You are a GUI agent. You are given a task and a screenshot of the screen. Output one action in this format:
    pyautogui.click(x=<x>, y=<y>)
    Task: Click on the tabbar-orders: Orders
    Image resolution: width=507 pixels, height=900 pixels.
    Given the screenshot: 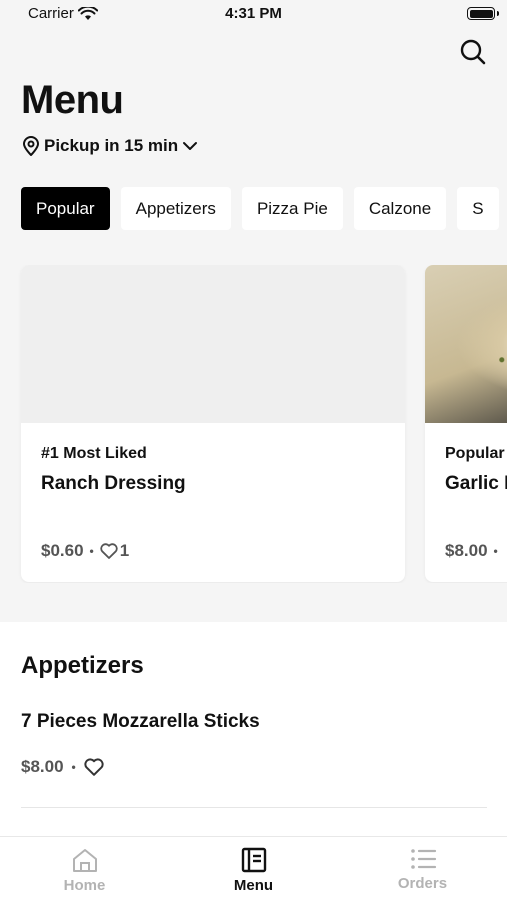 What is the action you would take?
    pyautogui.click(x=422, y=868)
    